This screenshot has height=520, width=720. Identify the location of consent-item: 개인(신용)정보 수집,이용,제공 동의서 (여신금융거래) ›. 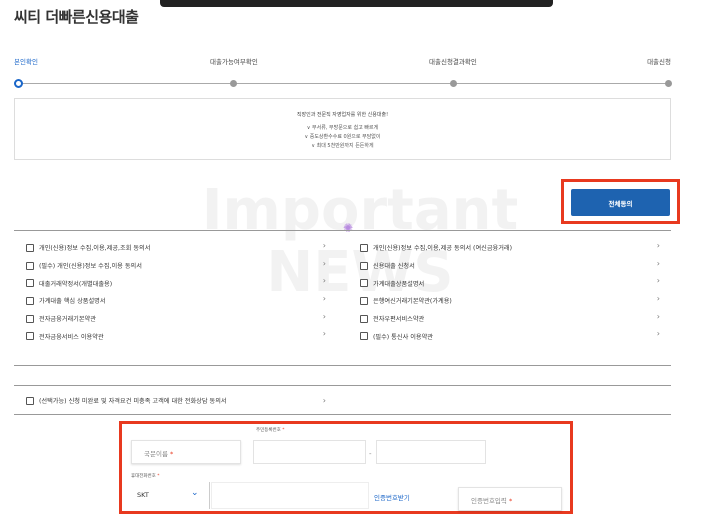
(510, 248).